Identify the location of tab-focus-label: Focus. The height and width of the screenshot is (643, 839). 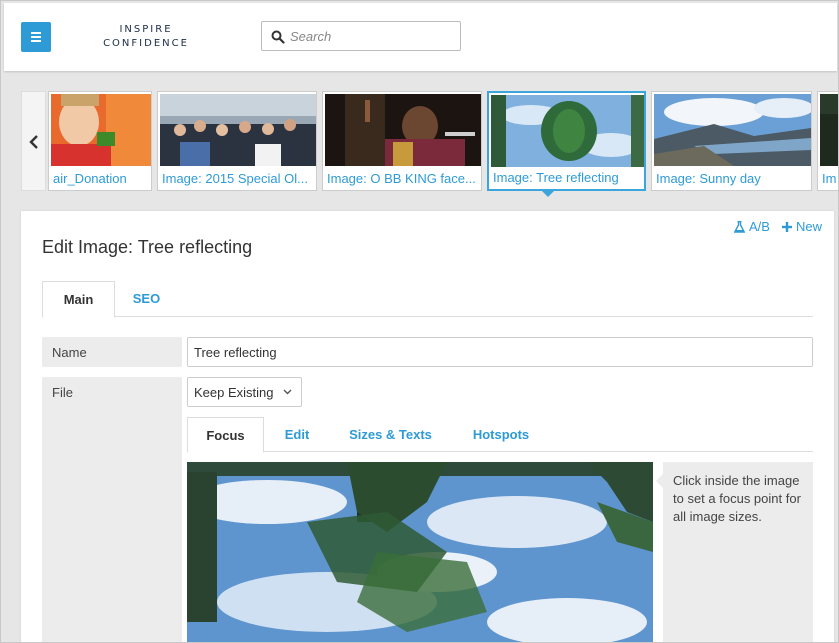
(225, 435).